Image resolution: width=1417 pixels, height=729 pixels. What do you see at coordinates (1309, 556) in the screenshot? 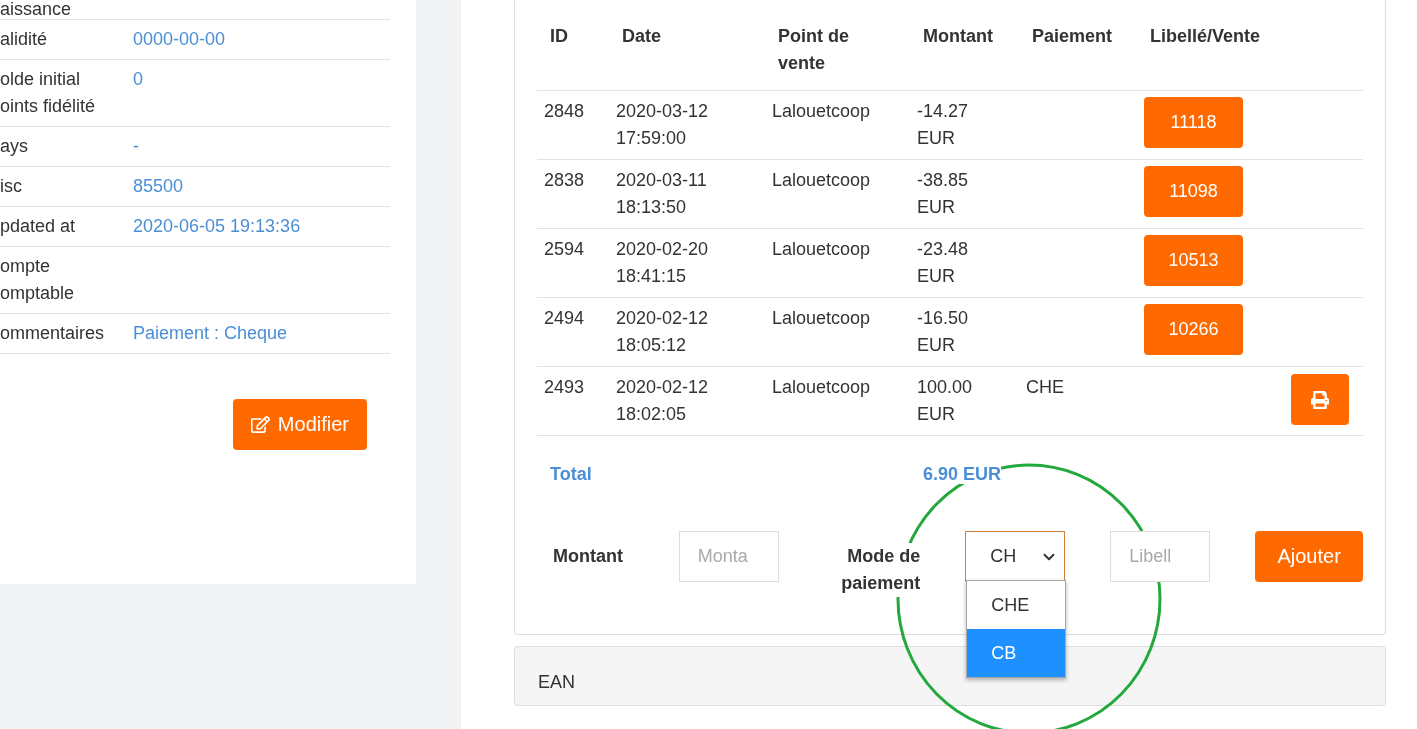
I see `ajouter-button: Ajouter` at bounding box center [1309, 556].